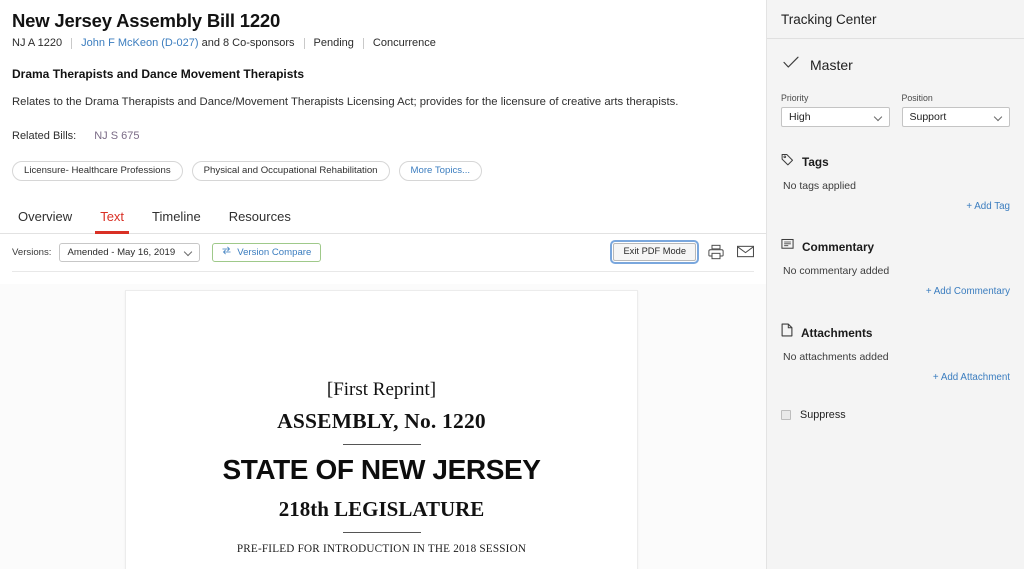  Describe the element at coordinates (837, 332) in the screenshot. I see `attachments-title: Attachments` at that location.